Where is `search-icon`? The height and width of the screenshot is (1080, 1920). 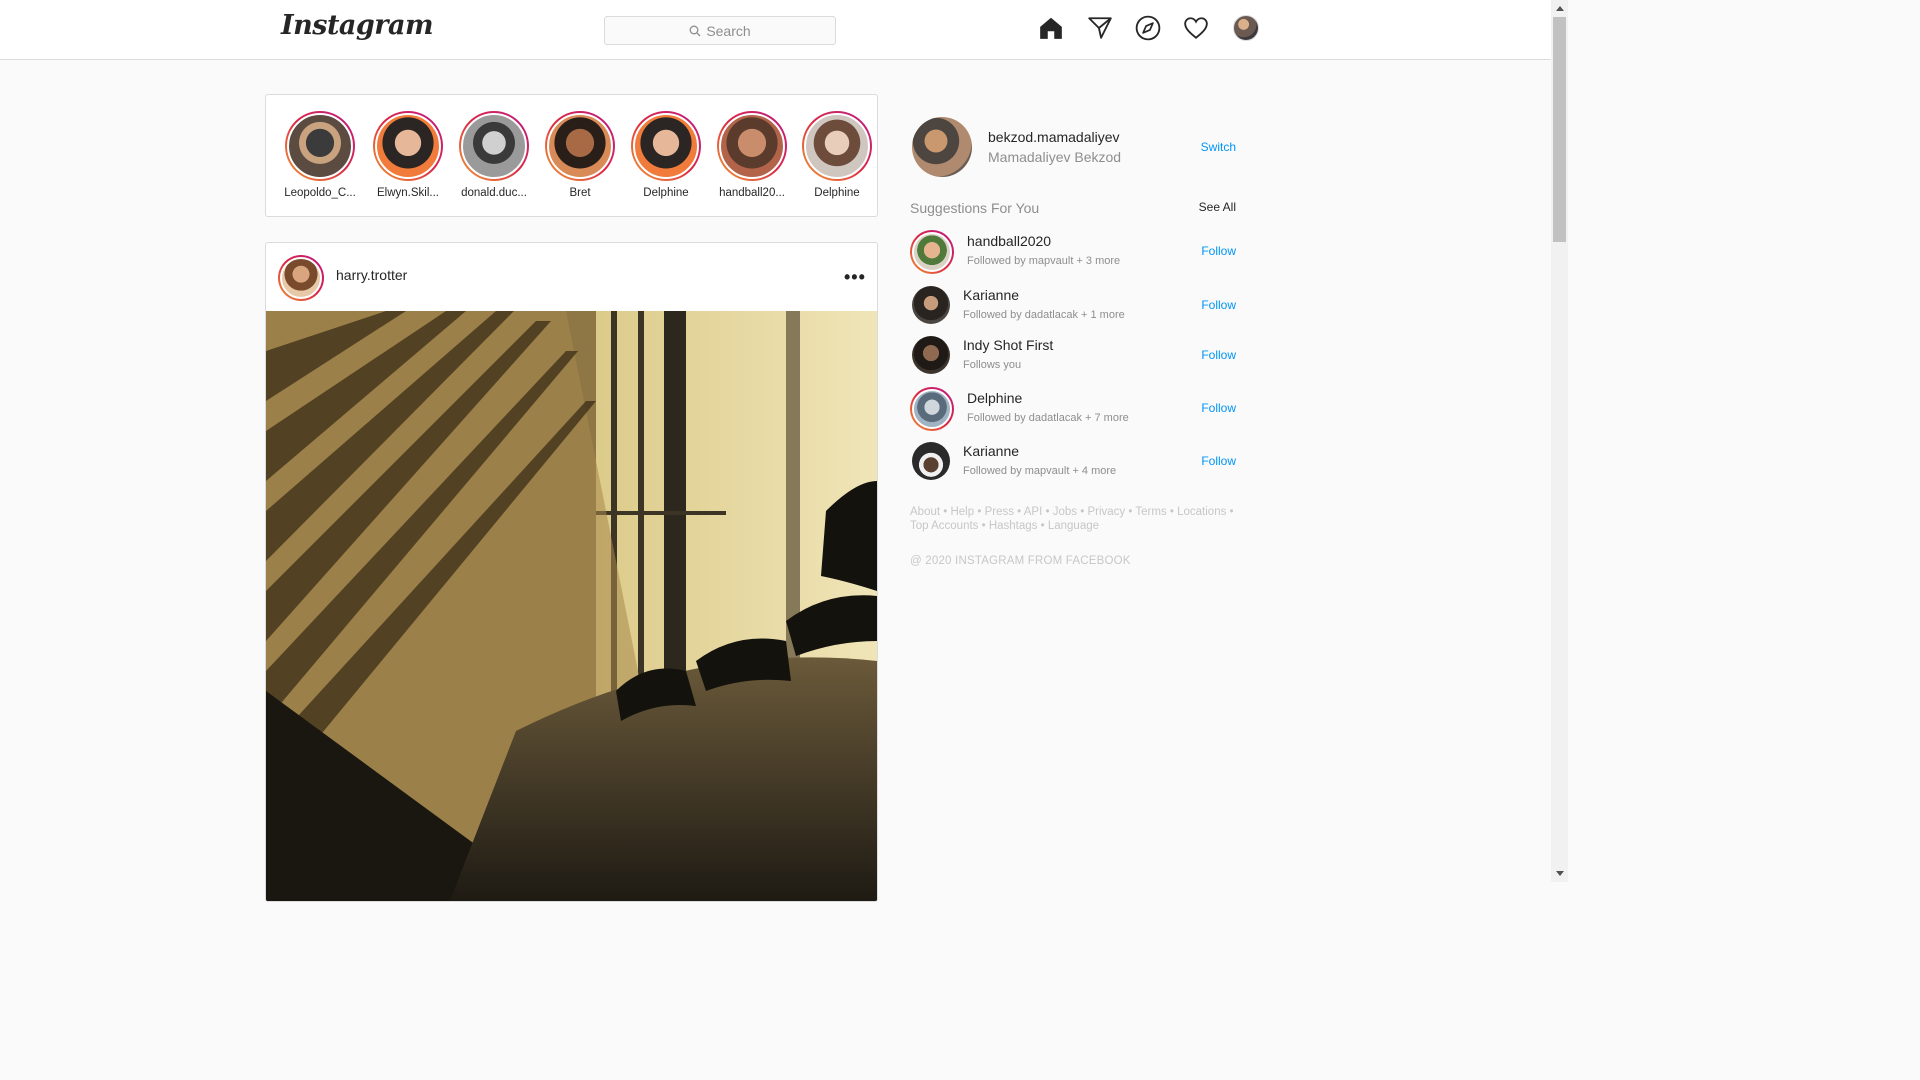 search-icon is located at coordinates (695, 30).